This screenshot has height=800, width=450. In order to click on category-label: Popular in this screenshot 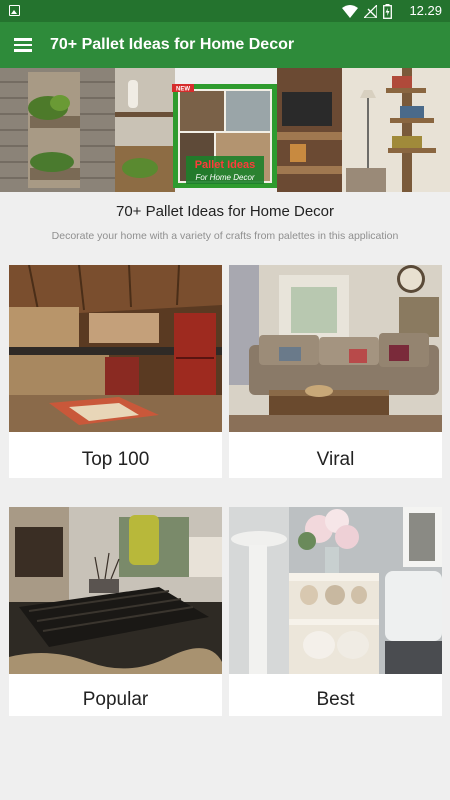, I will do `click(115, 699)`.